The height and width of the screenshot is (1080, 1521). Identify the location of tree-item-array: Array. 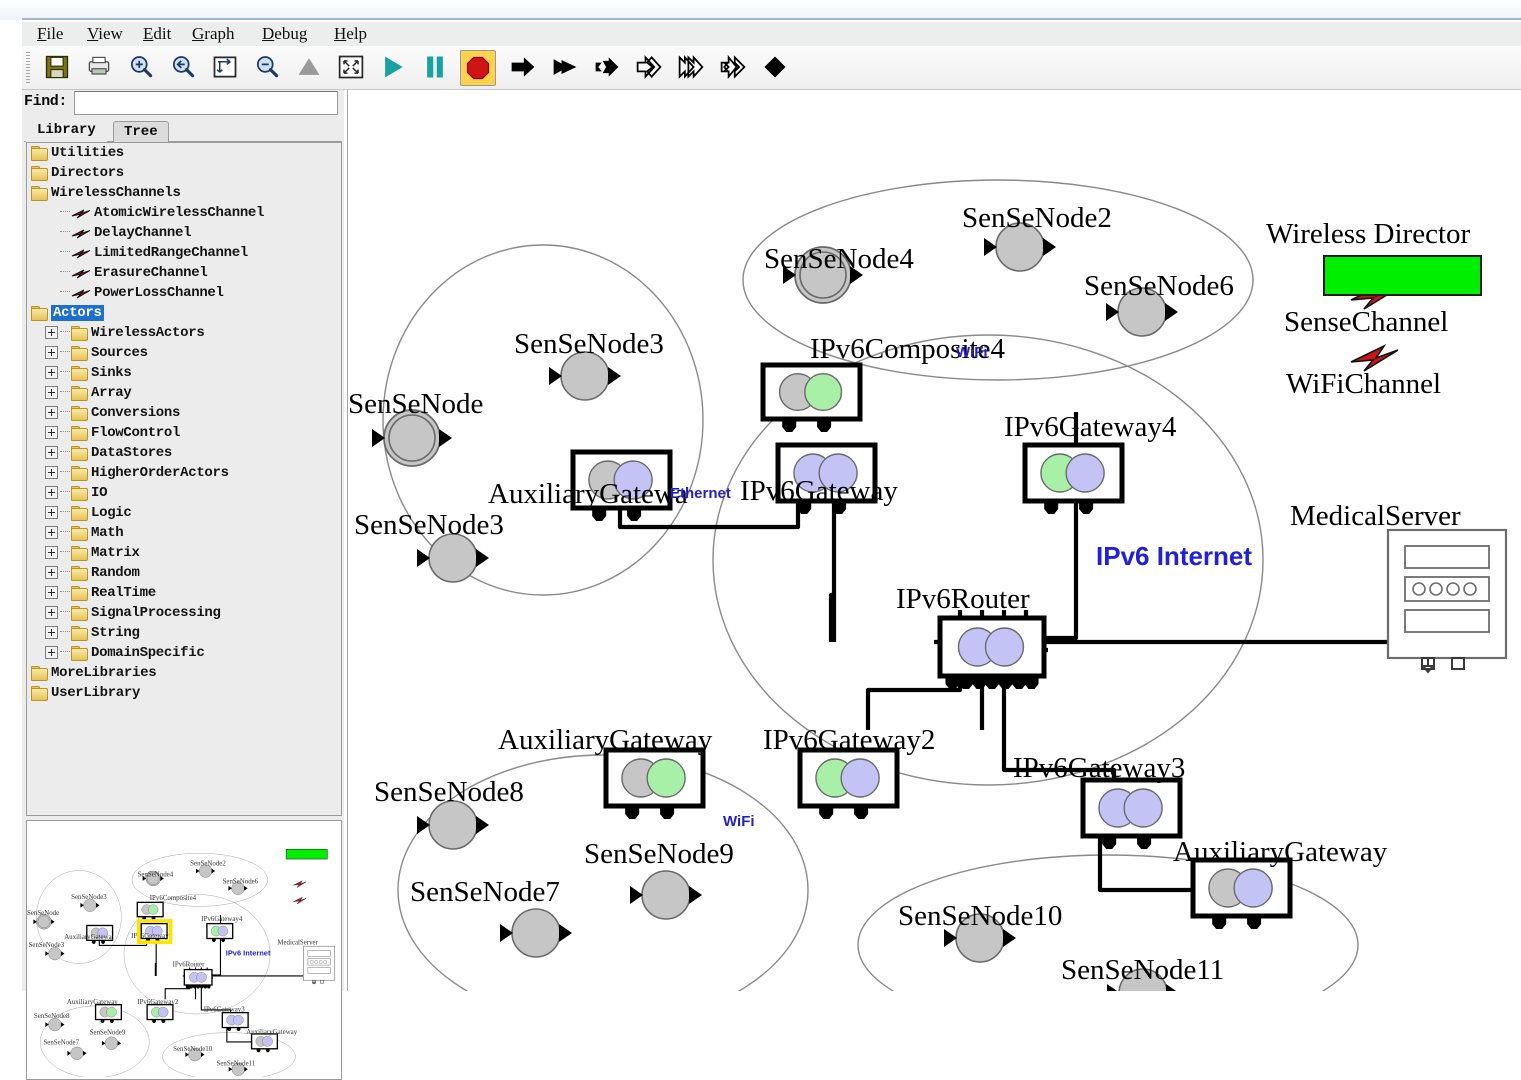
(184, 393).